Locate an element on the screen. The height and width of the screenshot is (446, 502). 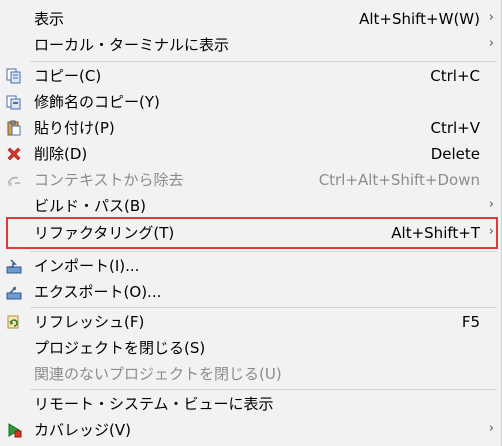
menu-item-show-in-local-terminal: ローカル・ターミナルに表示 › is located at coordinates (251, 45).